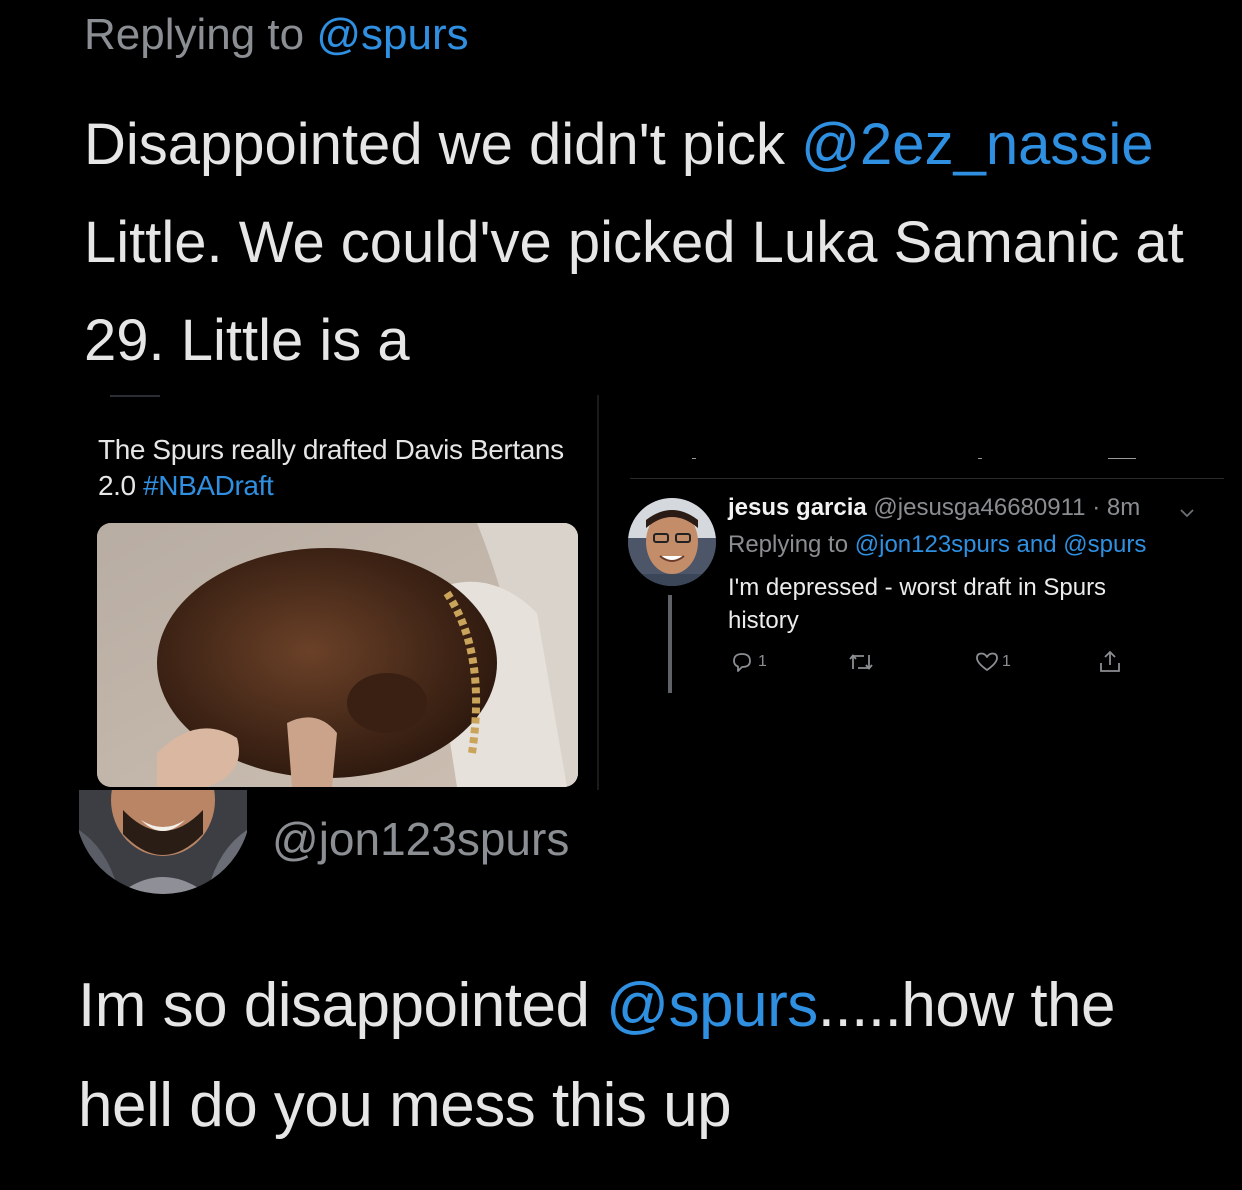 The width and height of the screenshot is (1242, 1190). Describe the element at coordinates (598, 592) in the screenshot. I see `column-divider` at that location.